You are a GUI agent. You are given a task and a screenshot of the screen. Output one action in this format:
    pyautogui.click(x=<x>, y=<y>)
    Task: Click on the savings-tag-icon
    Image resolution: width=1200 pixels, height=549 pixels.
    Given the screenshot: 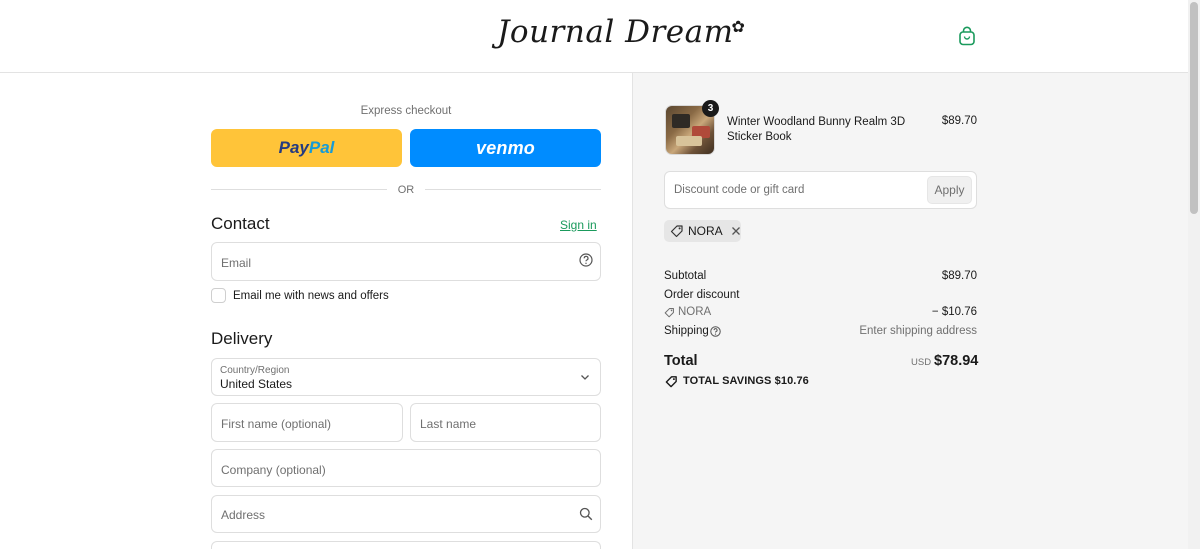 What is the action you would take?
    pyautogui.click(x=671, y=382)
    